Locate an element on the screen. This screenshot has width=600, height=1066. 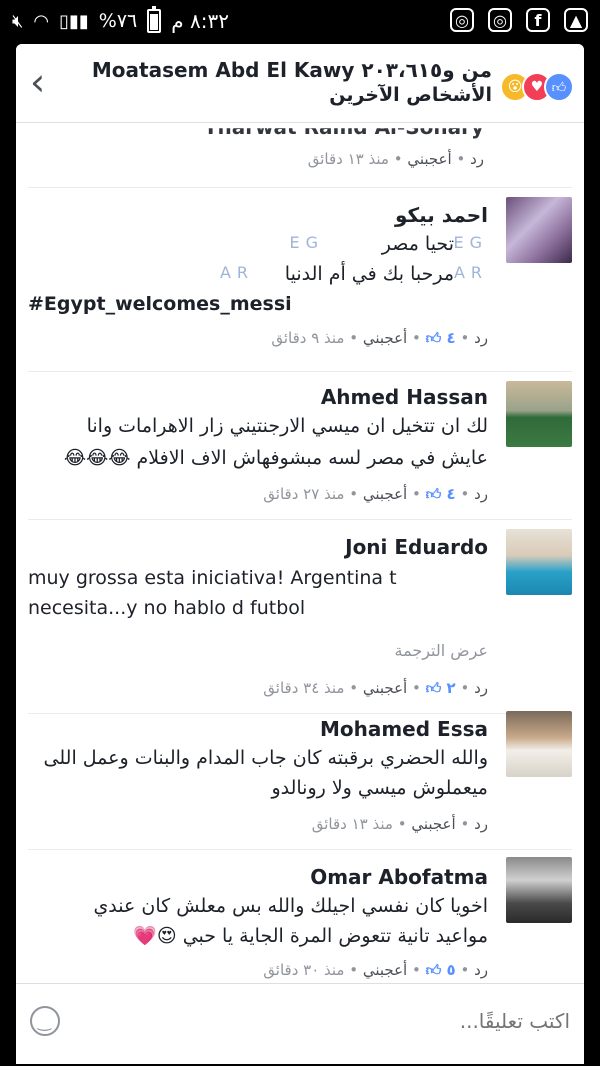
comment-meta: رد • ٥ 👍︎ • أعجبني • منذ ٣٠ دقائق is located at coordinates (375, 970).